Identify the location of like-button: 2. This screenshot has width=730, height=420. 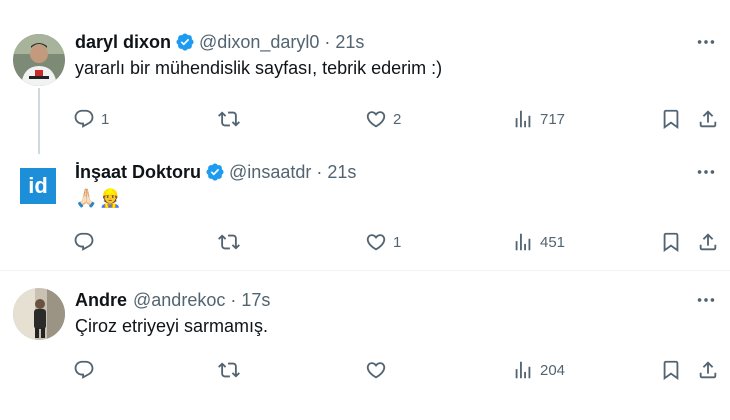
(383, 119).